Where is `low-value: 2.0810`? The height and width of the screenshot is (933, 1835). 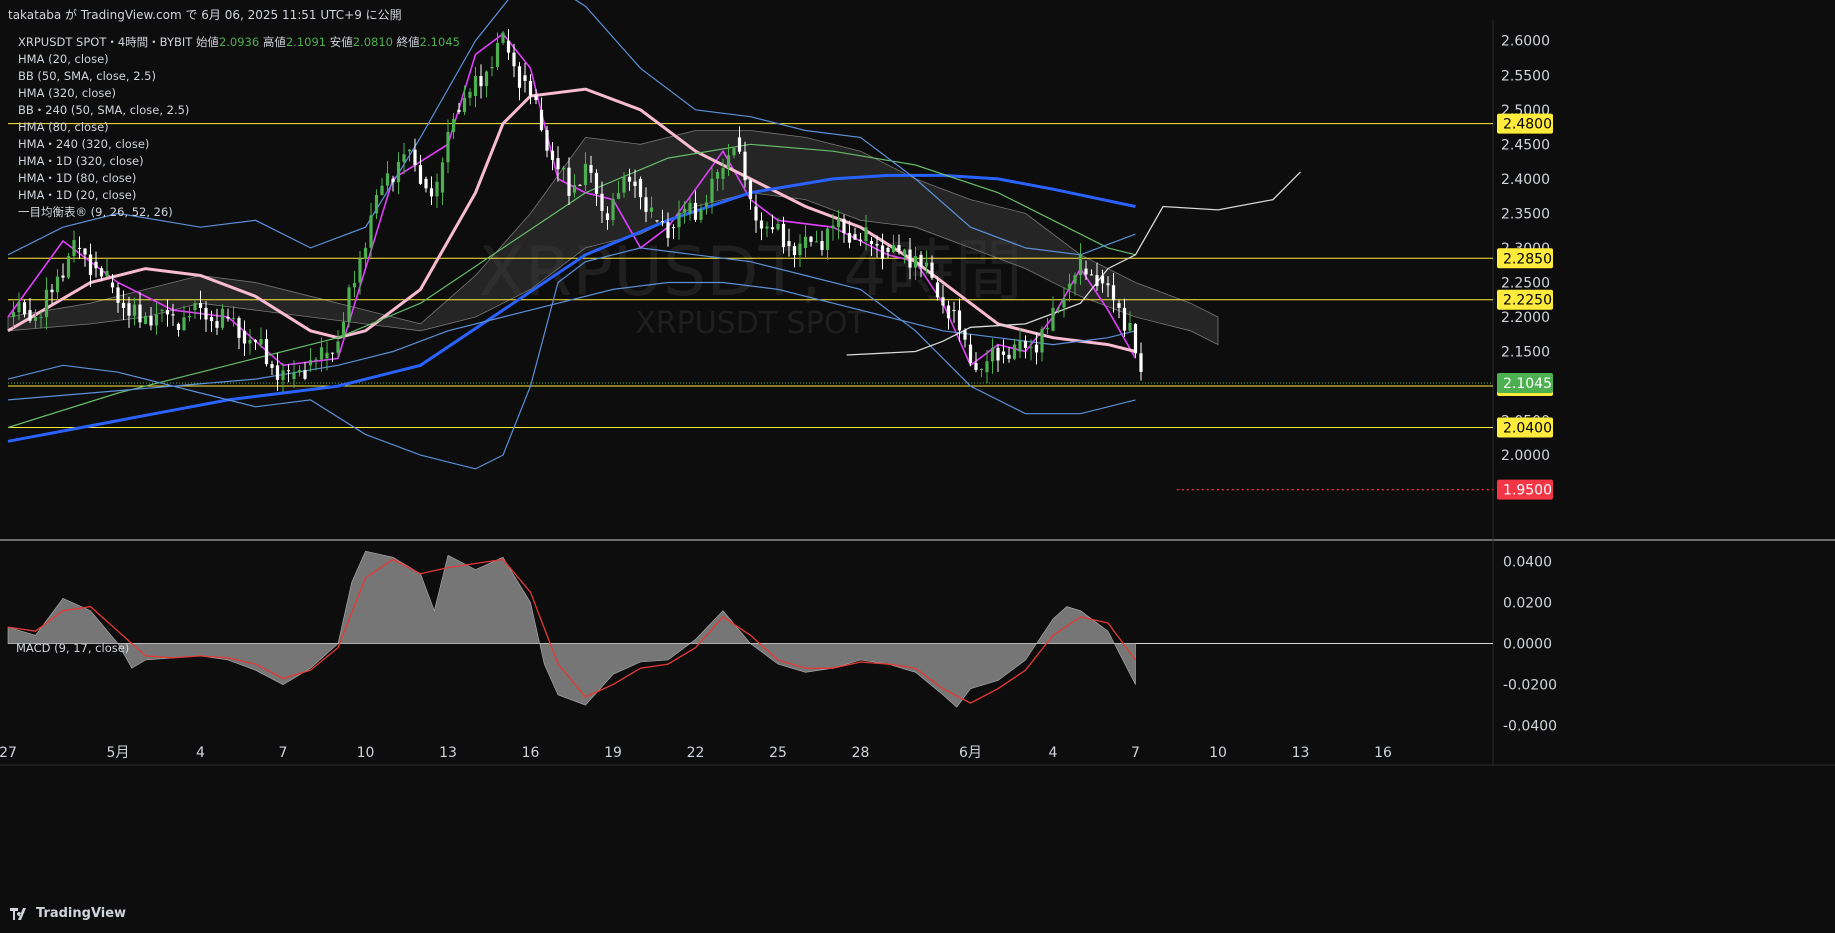 low-value: 2.0810 is located at coordinates (372, 42).